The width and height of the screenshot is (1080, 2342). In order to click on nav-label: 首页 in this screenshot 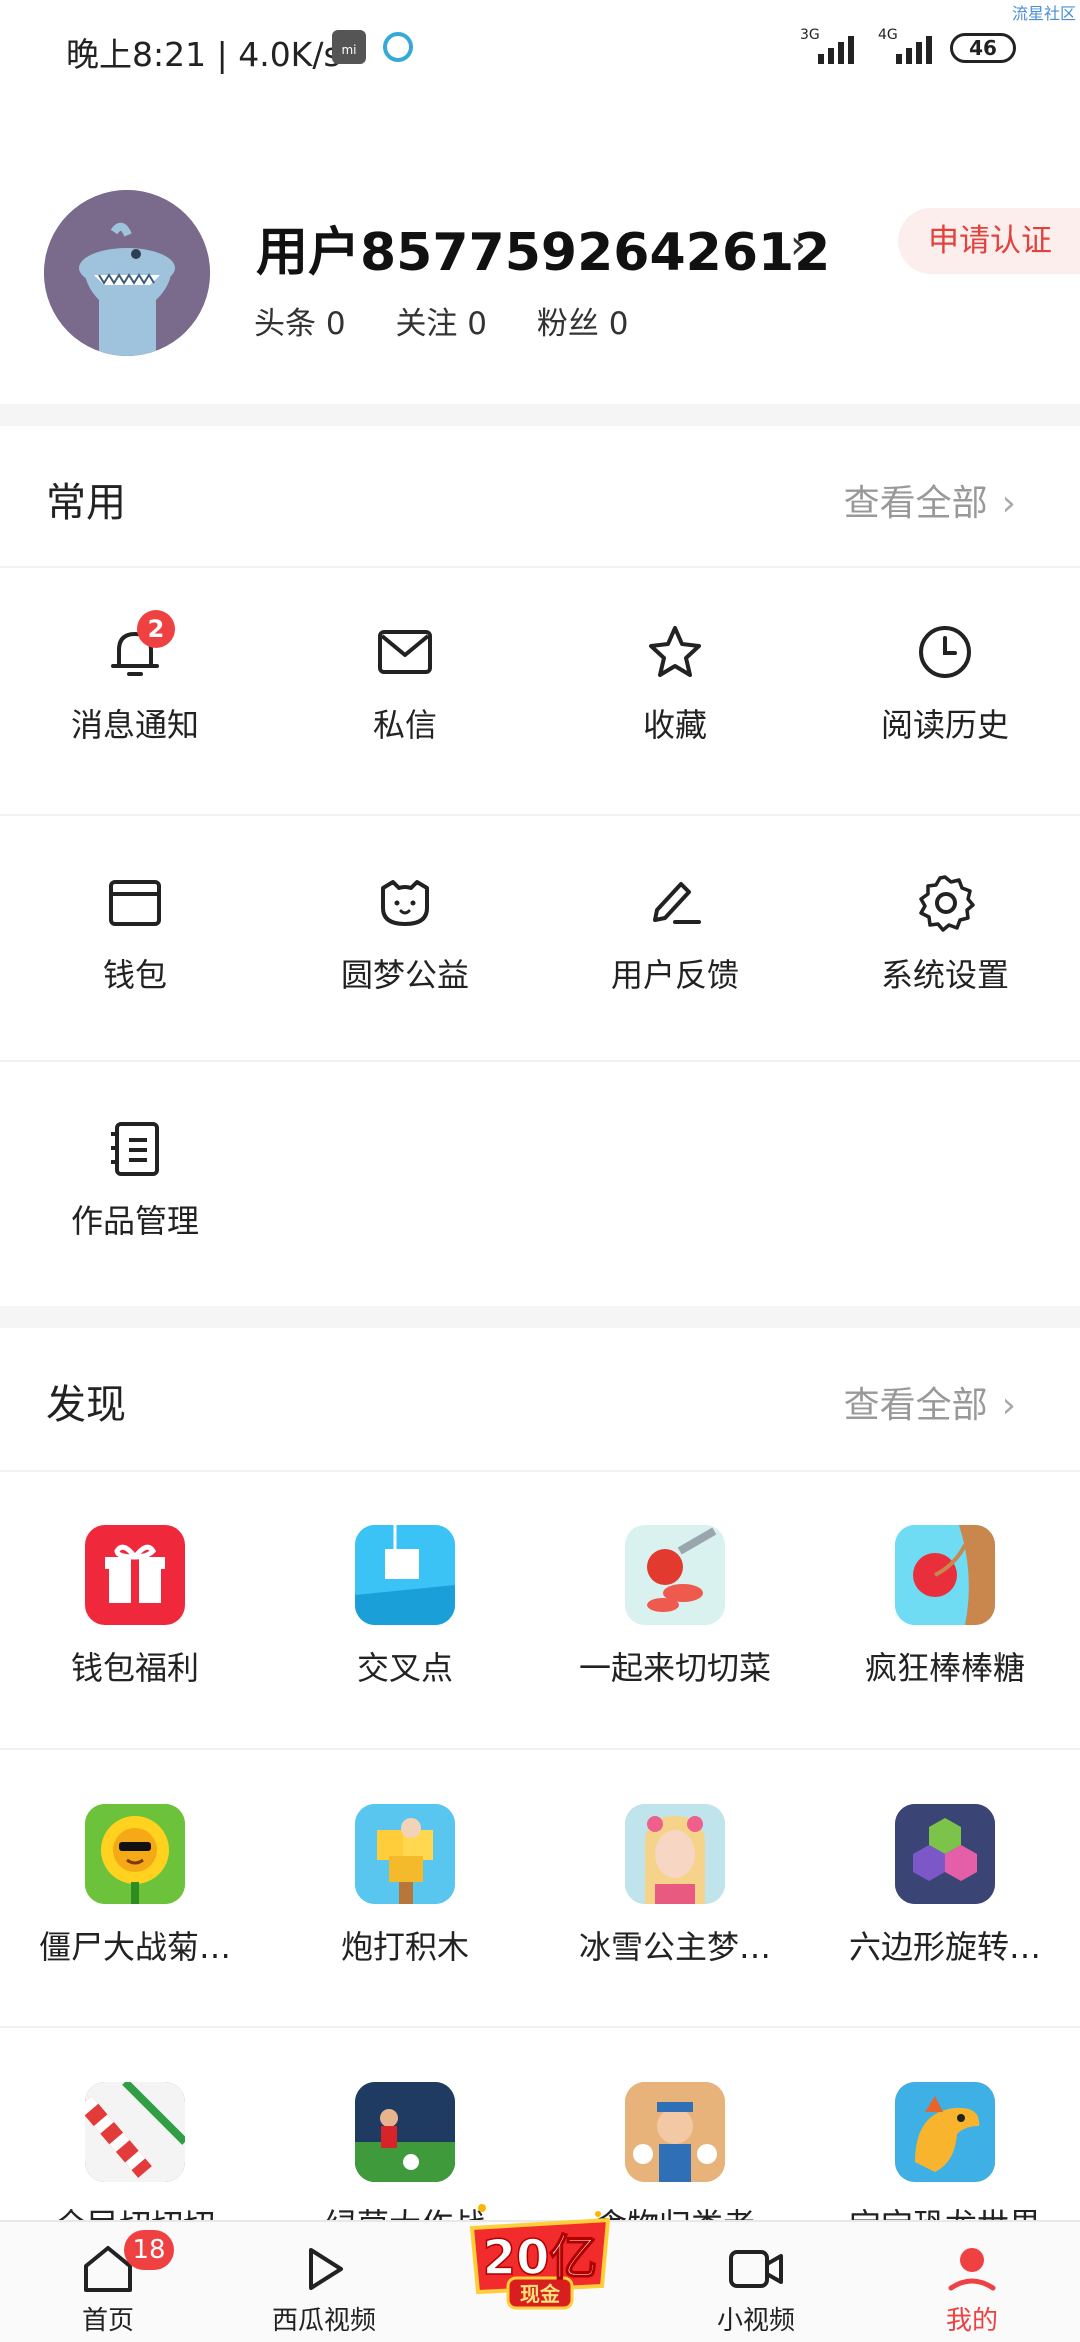, I will do `click(107, 2321)`.